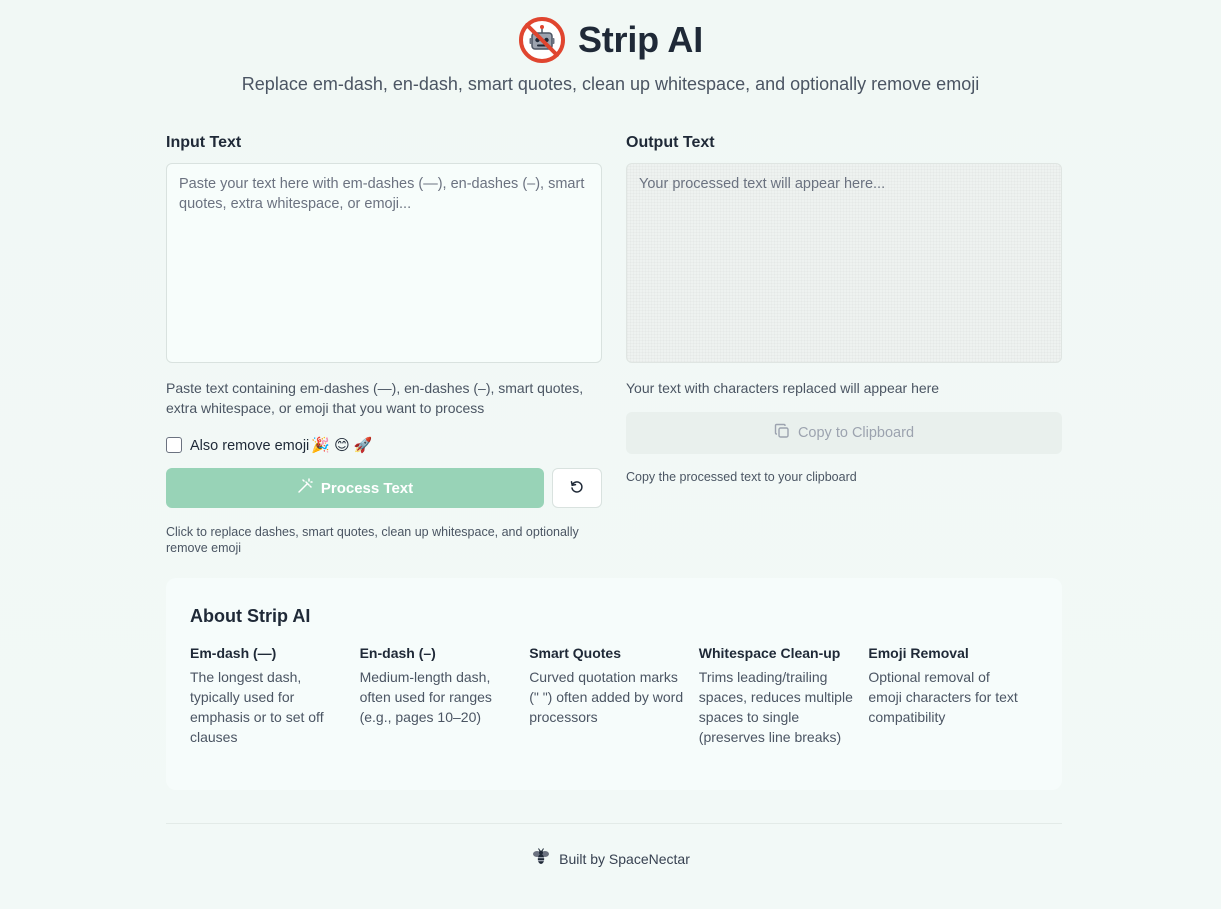  Describe the element at coordinates (384, 263) in the screenshot. I see `input-textarea` at that location.